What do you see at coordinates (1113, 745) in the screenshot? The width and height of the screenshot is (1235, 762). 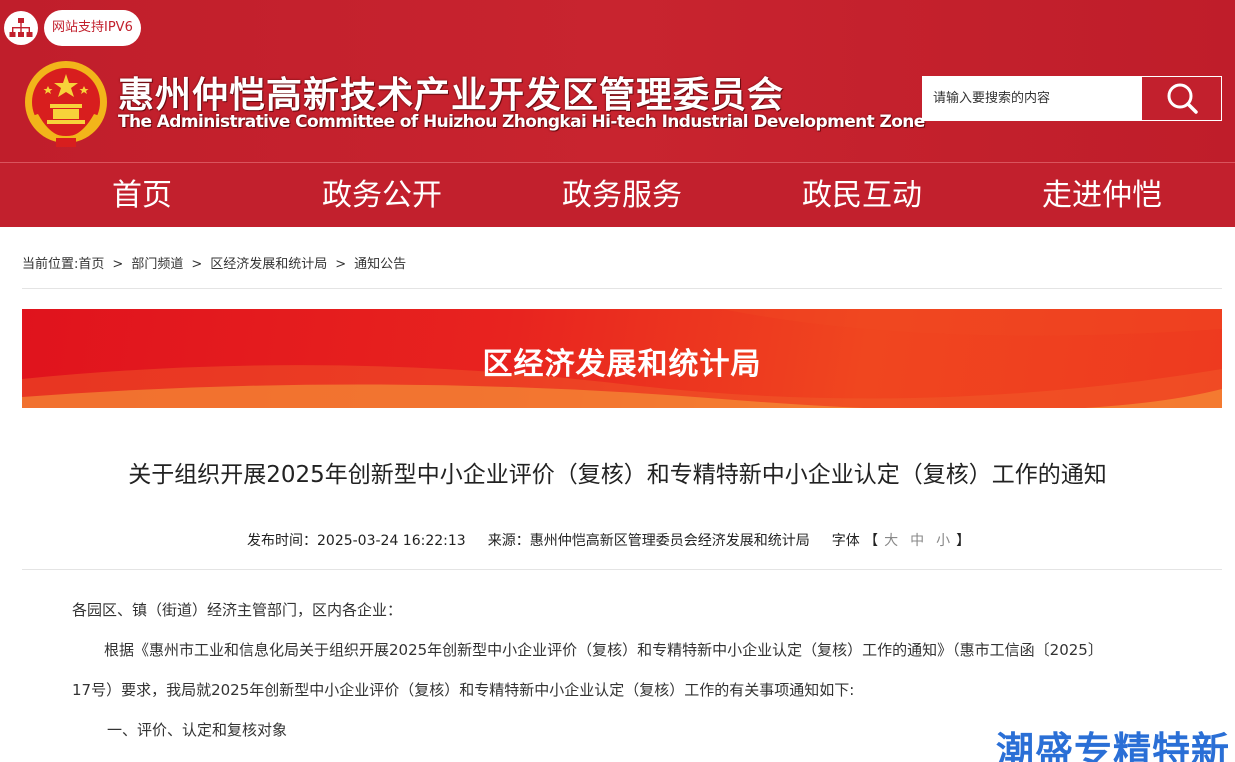 I see `watermark: 潮盛专精特新` at bounding box center [1113, 745].